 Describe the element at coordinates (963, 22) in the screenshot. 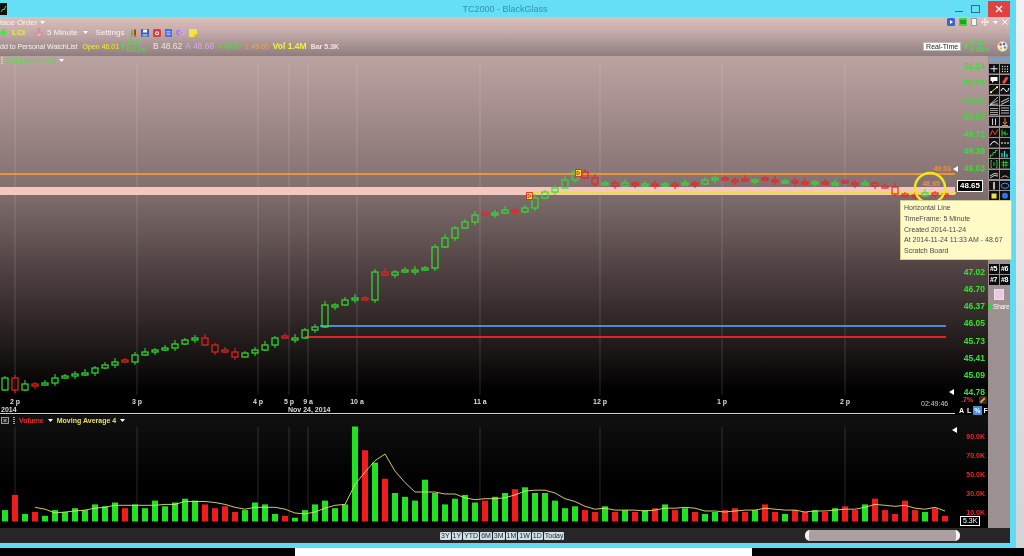

I see `grid-tile-icon` at that location.